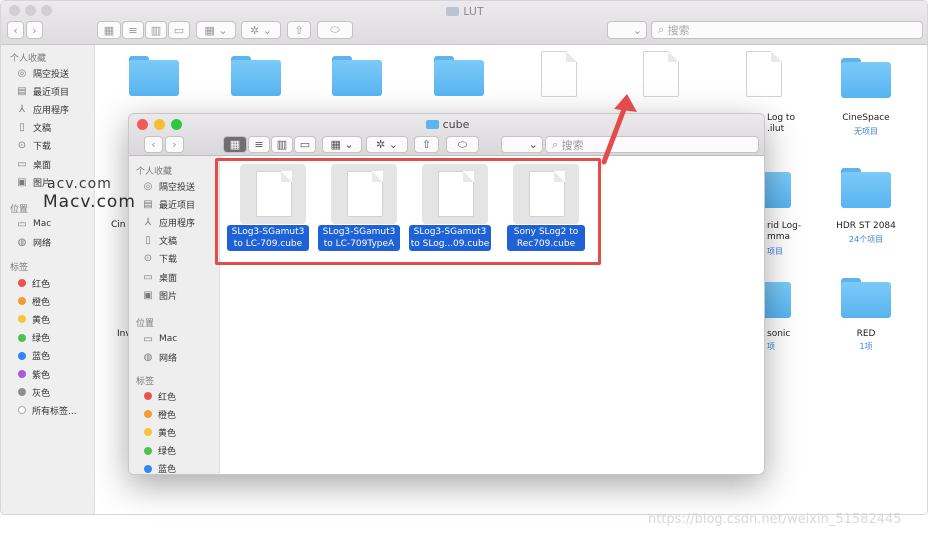  Describe the element at coordinates (168, 242) in the screenshot. I see `sidebar-item-label: 文稿` at that location.